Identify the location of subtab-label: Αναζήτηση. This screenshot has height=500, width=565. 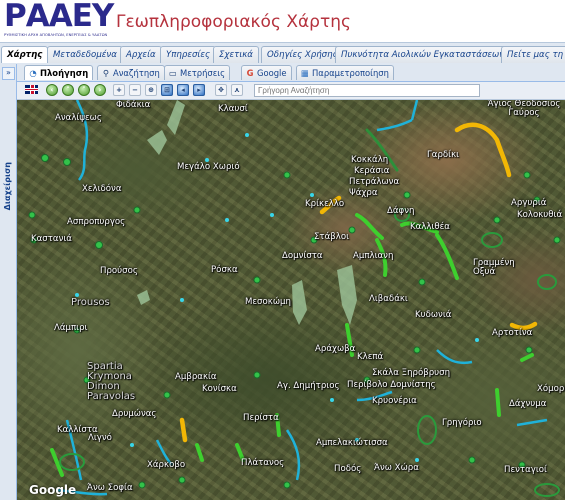
(136, 73).